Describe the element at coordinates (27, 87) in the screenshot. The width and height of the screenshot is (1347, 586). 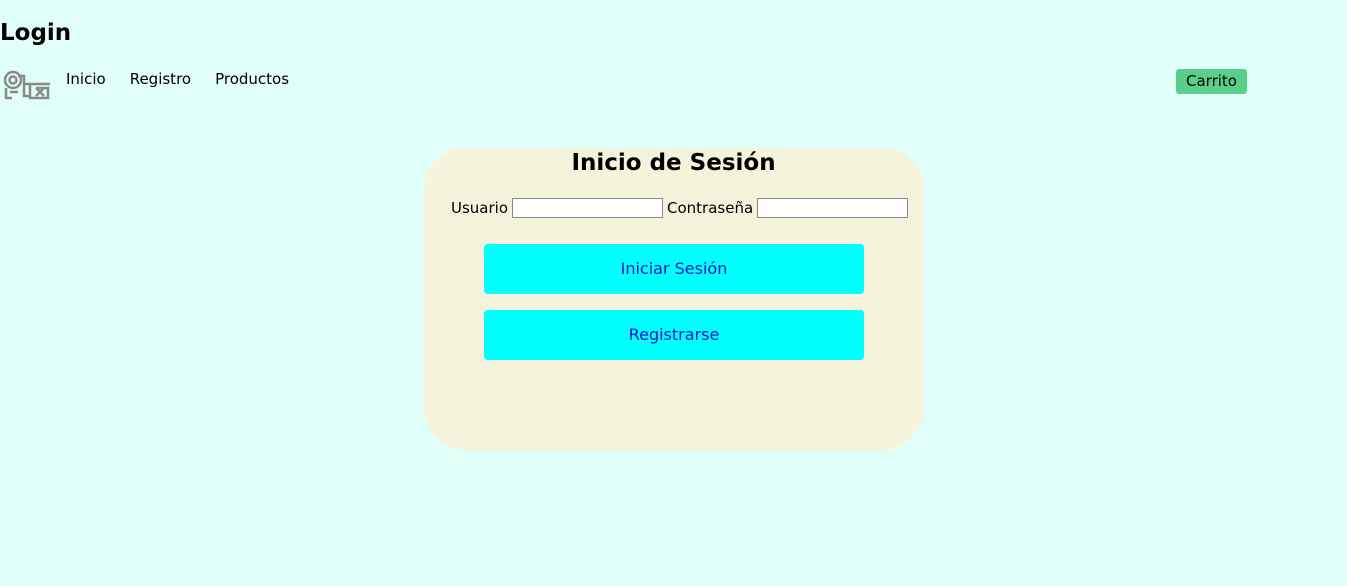
I see `site-logo-icon` at that location.